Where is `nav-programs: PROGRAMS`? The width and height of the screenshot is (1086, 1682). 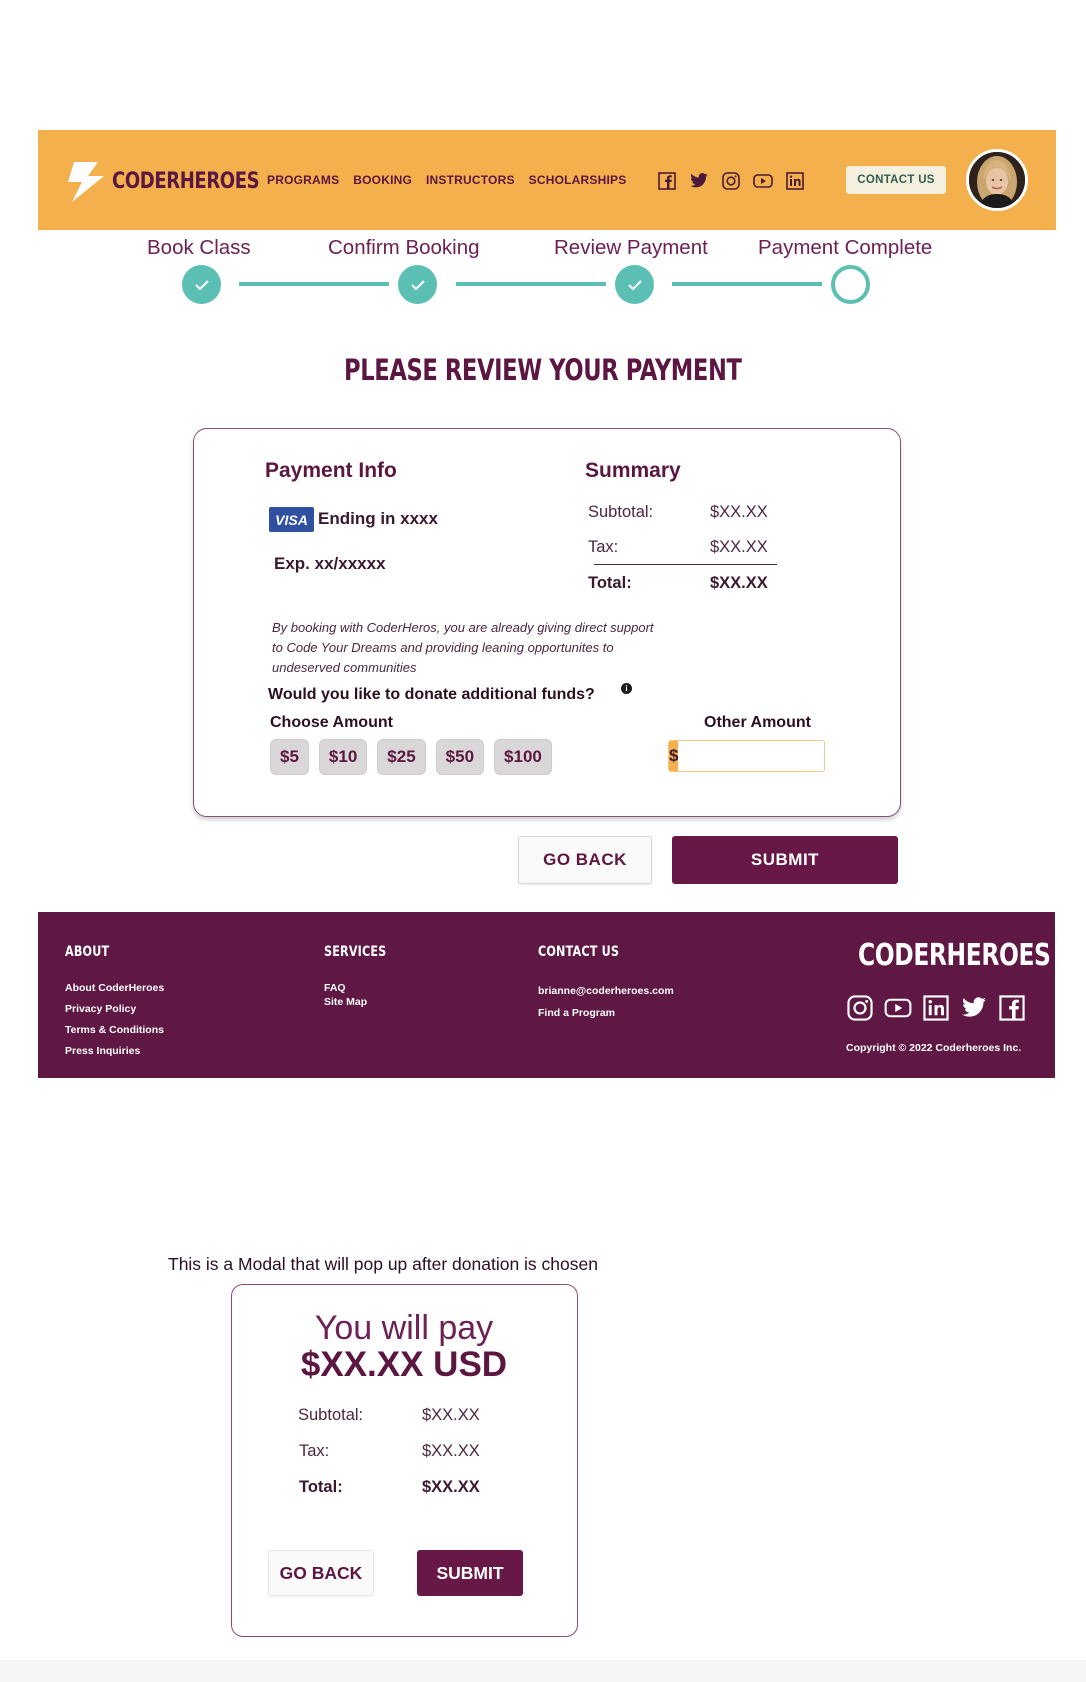
nav-programs: PROGRAMS is located at coordinates (303, 180).